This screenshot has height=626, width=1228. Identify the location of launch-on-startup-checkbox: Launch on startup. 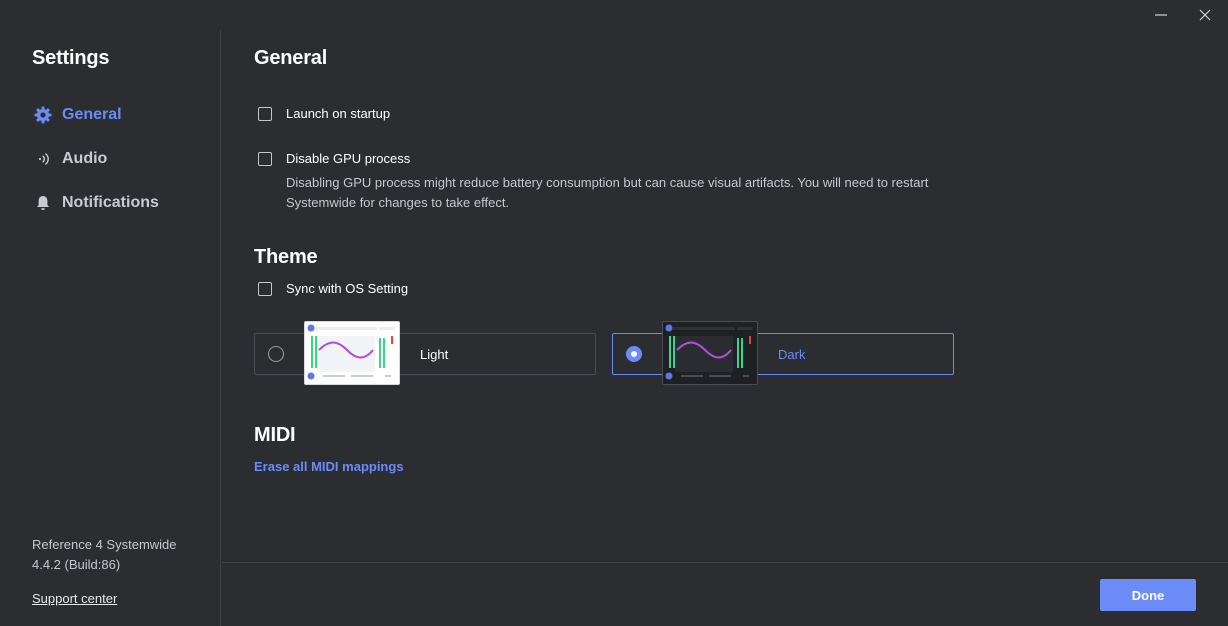
(324, 113).